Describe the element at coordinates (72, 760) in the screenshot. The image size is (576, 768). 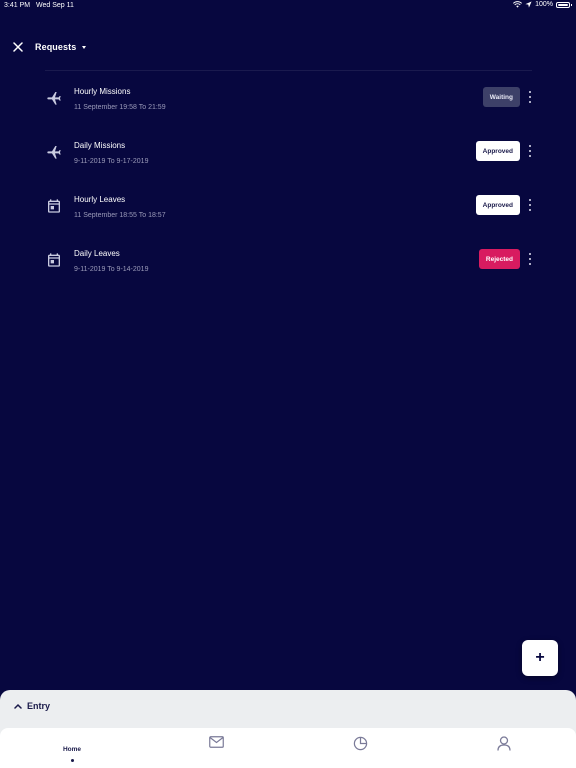
I see `active-indicator` at that location.